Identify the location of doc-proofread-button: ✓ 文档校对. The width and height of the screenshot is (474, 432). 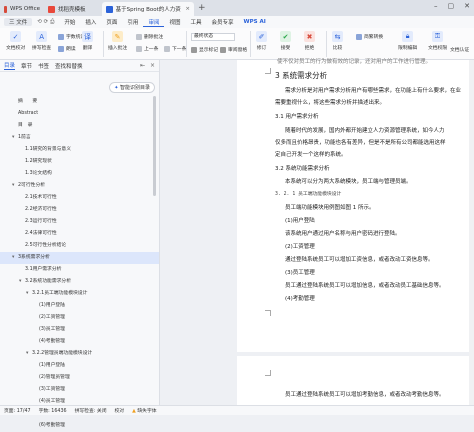
(15, 41).